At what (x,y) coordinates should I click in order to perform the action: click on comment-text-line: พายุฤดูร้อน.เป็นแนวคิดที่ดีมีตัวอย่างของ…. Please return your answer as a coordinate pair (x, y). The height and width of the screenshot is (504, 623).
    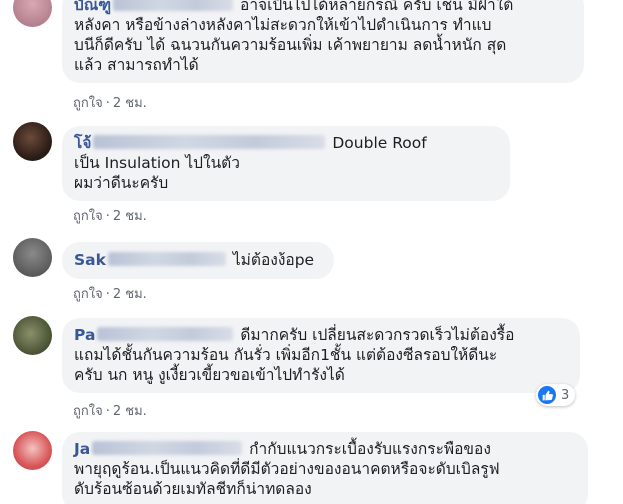
    Looking at the image, I should click on (287, 469).